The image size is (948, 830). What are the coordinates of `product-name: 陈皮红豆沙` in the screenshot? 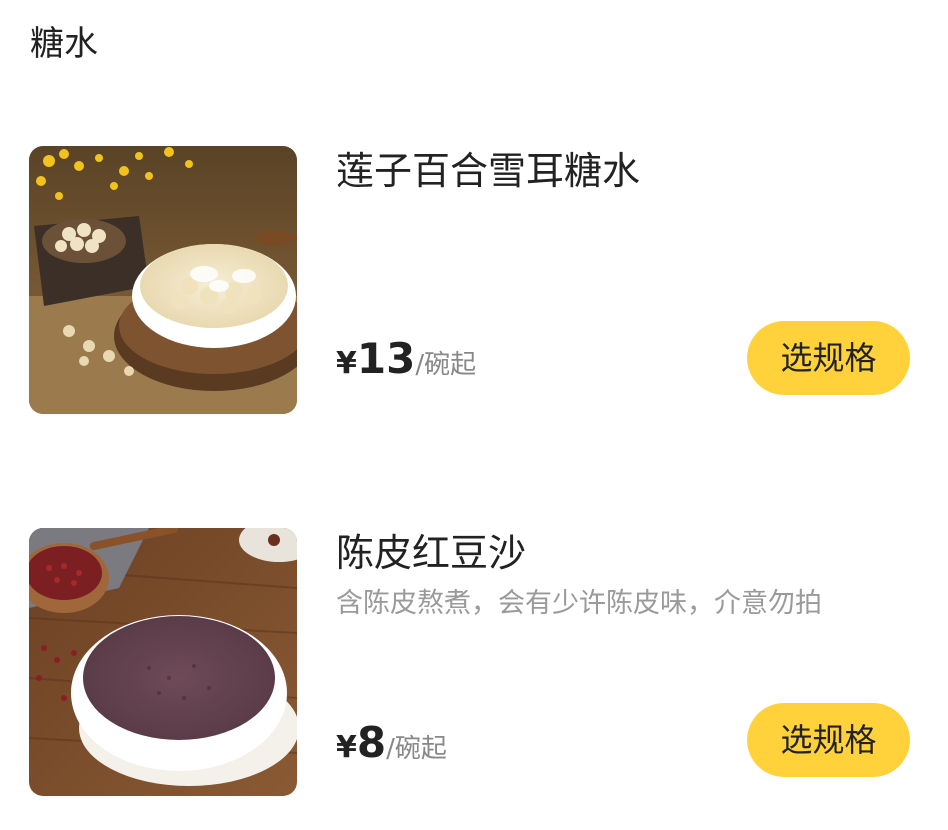 It's located at (431, 553).